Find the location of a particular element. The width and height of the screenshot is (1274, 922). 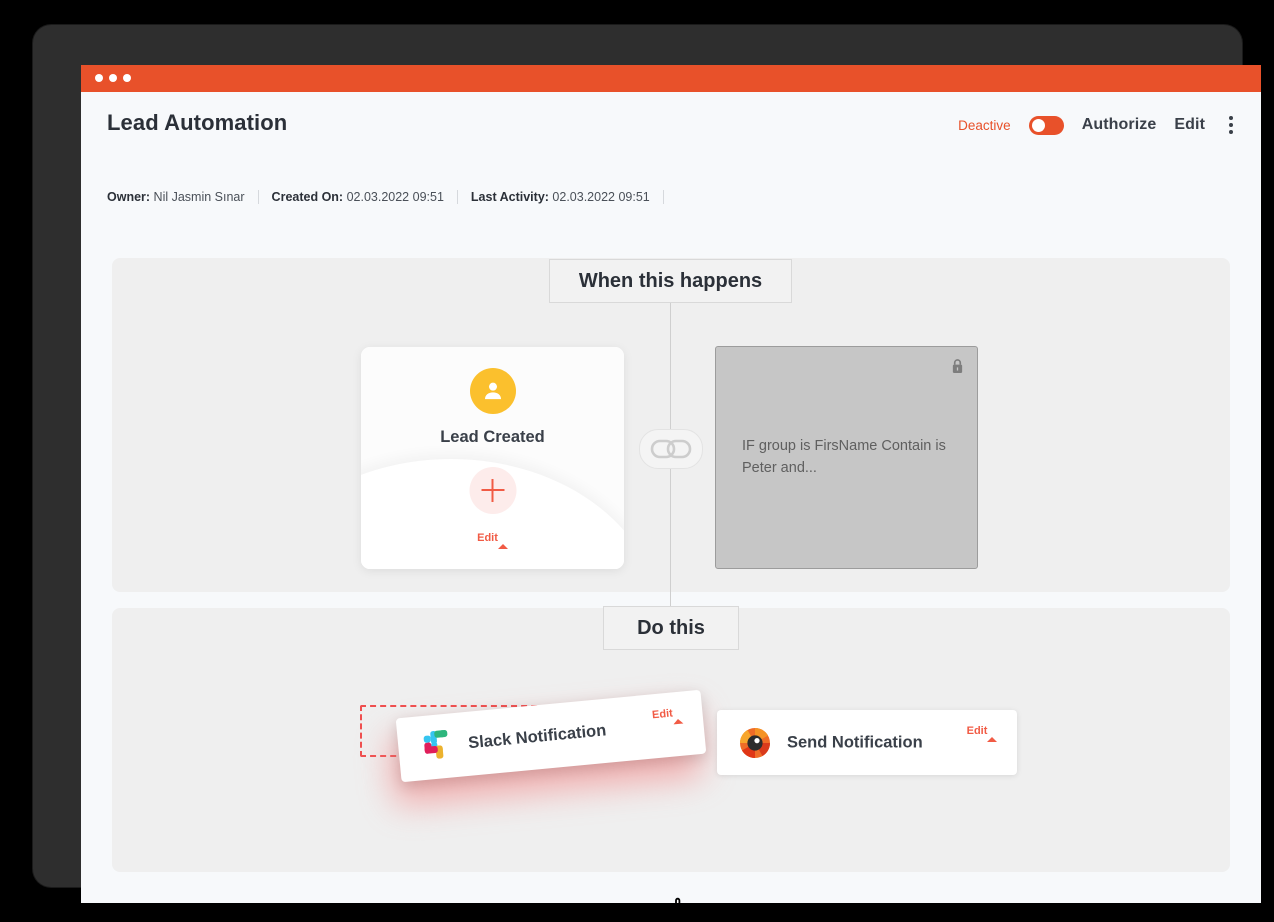

window-minimize-dot is located at coordinates (113, 78).